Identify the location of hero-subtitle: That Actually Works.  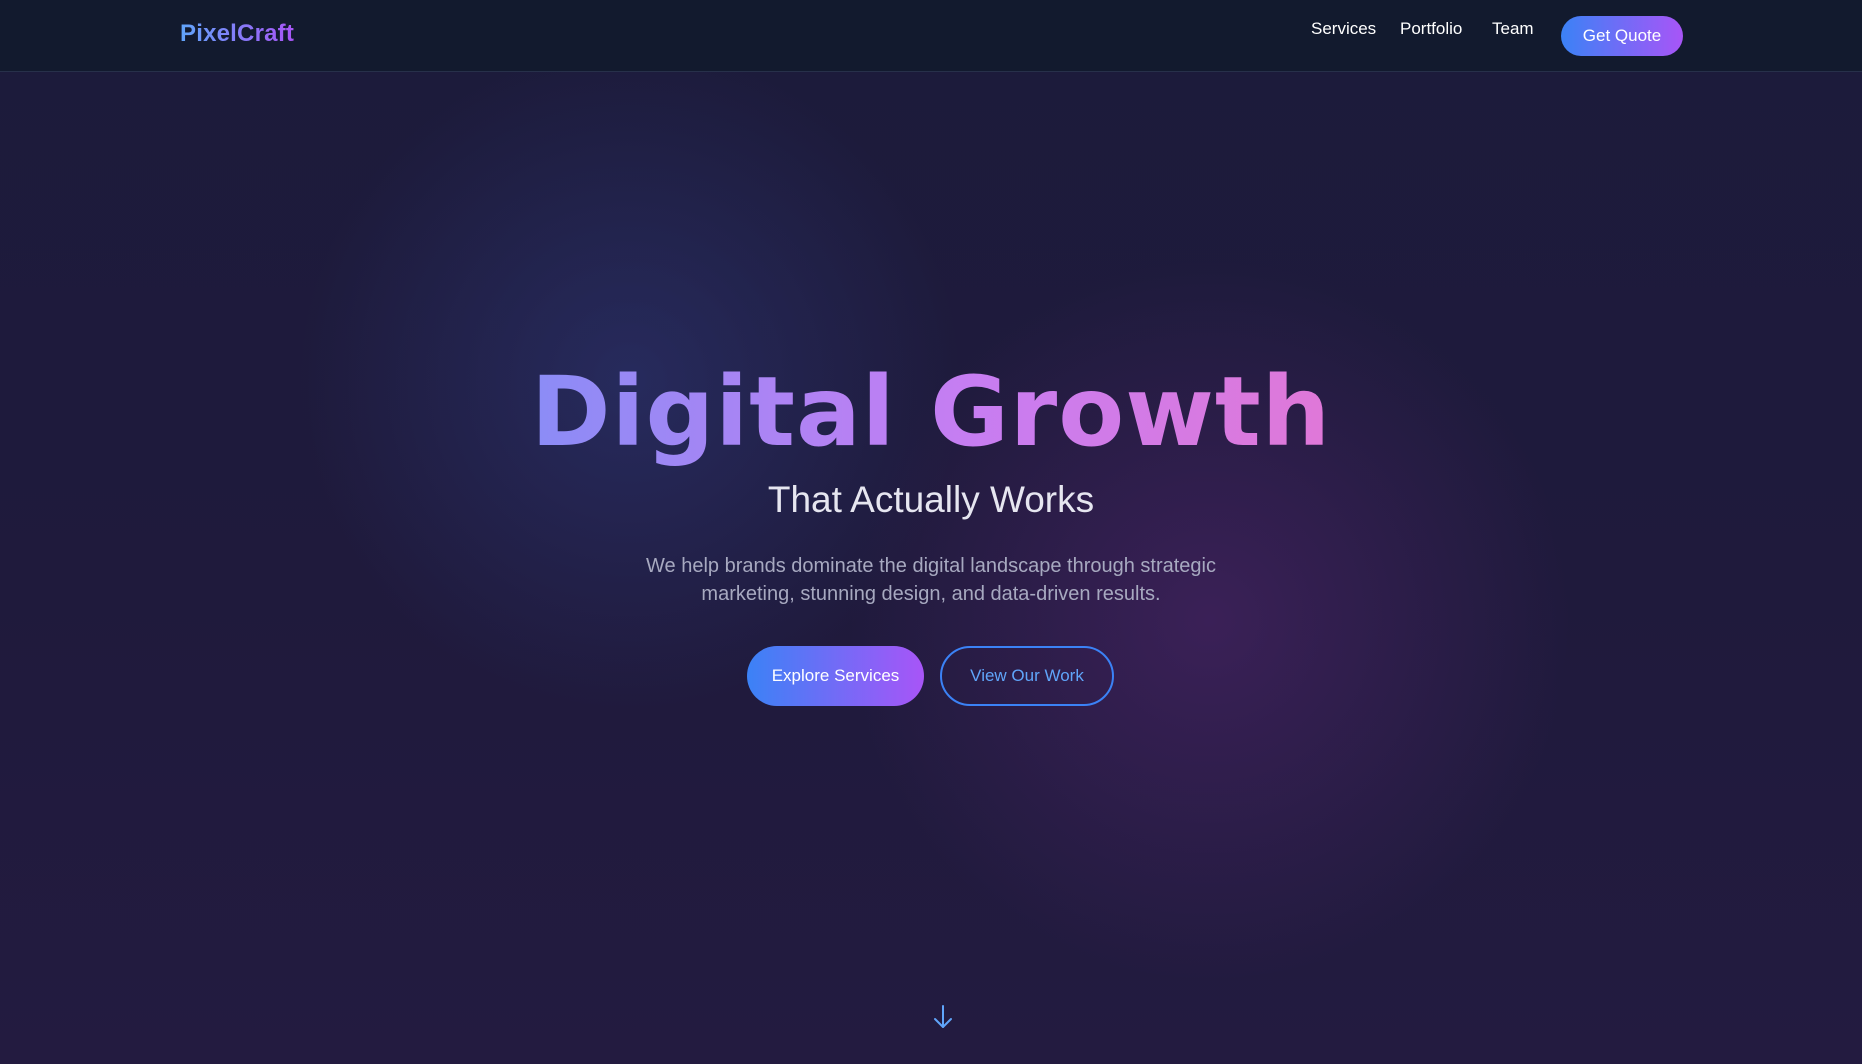
(931, 499).